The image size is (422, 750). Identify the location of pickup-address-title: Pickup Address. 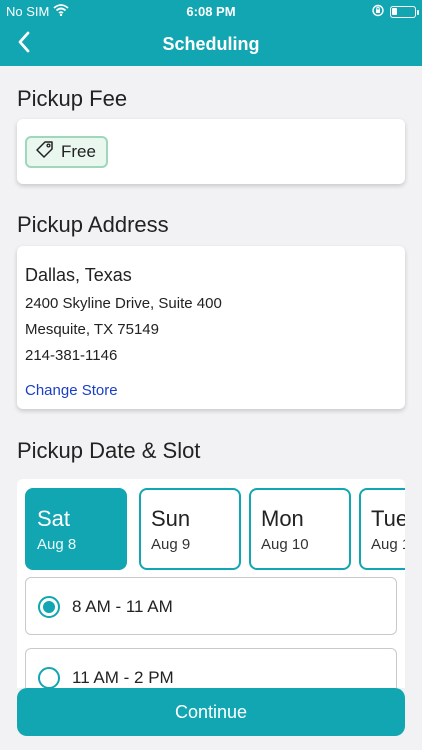
(93, 224).